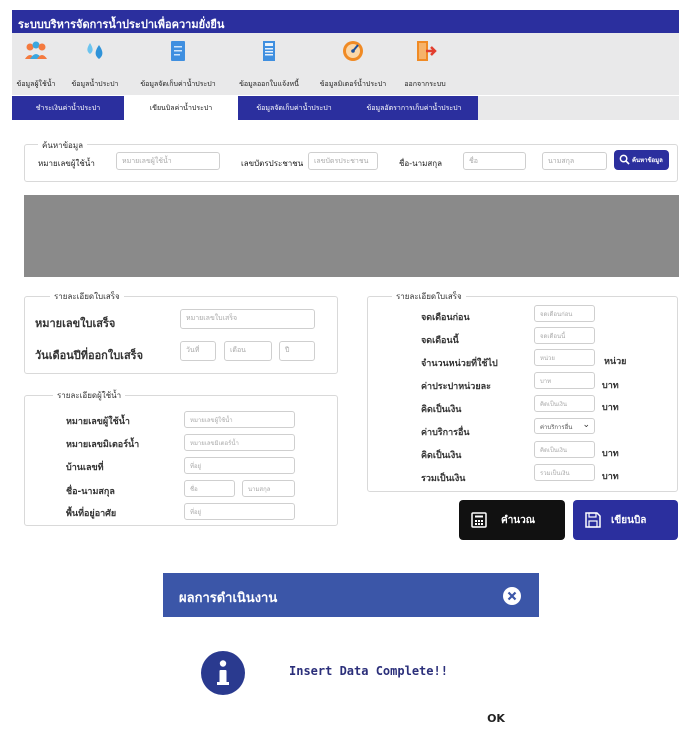  I want to click on amount-input: คิดเป็นเงิน, so click(564, 403).